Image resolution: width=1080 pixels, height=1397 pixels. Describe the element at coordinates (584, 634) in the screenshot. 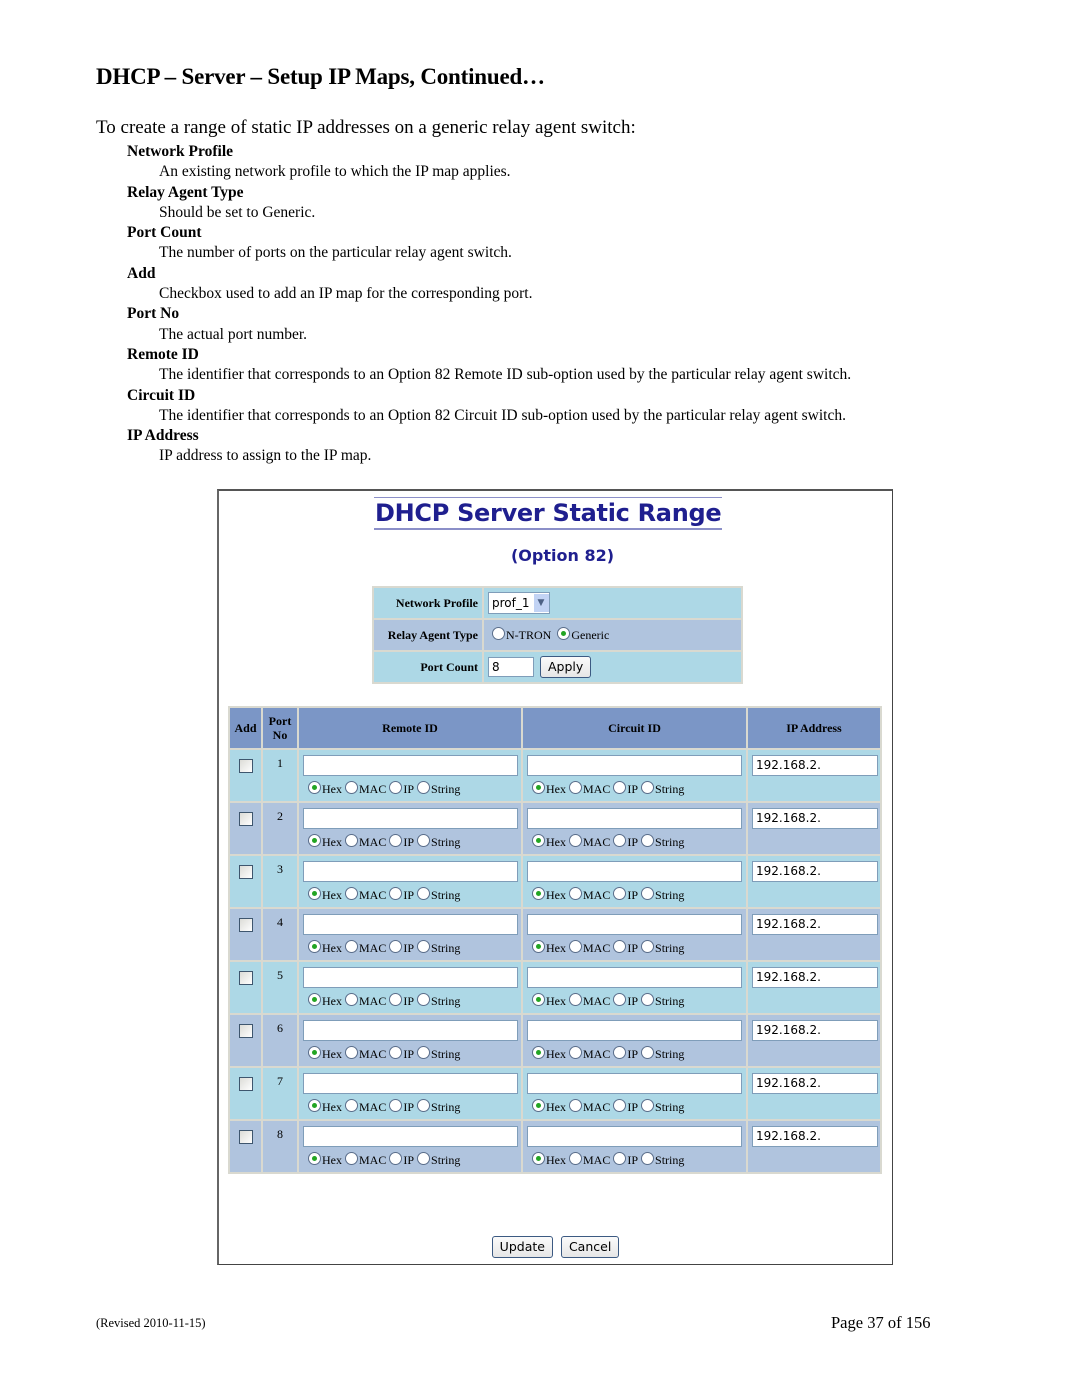

I see `relay-option-generic: Generic` at that location.